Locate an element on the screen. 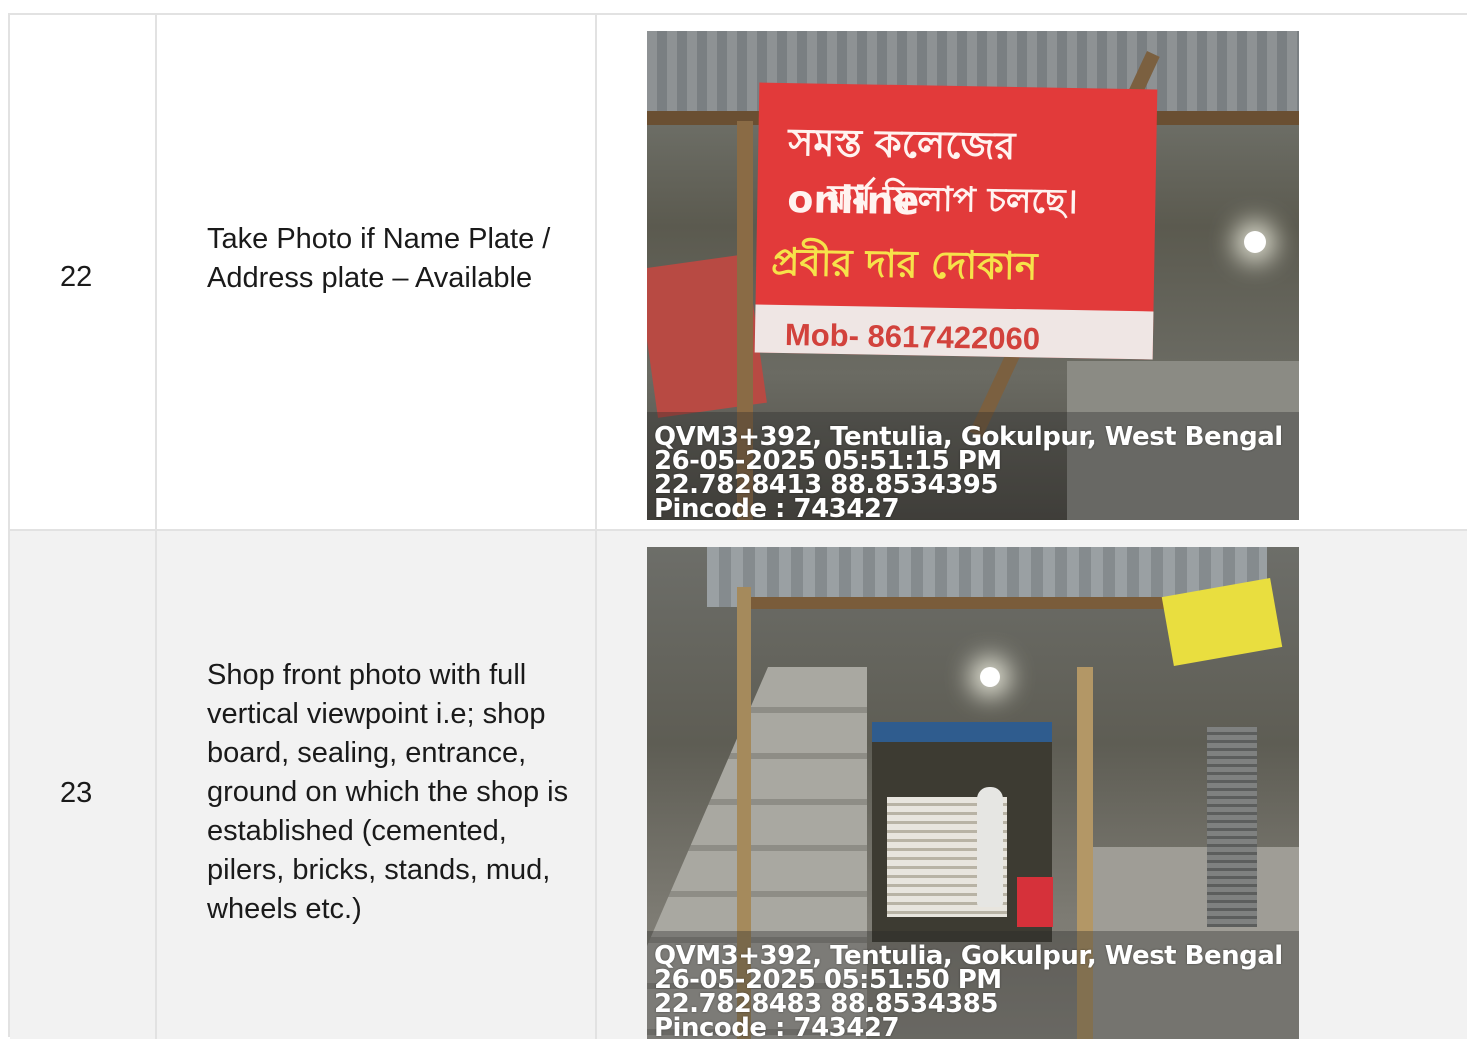  banner-line-3: প্রবীর দার দোকান is located at coordinates (904, 264).